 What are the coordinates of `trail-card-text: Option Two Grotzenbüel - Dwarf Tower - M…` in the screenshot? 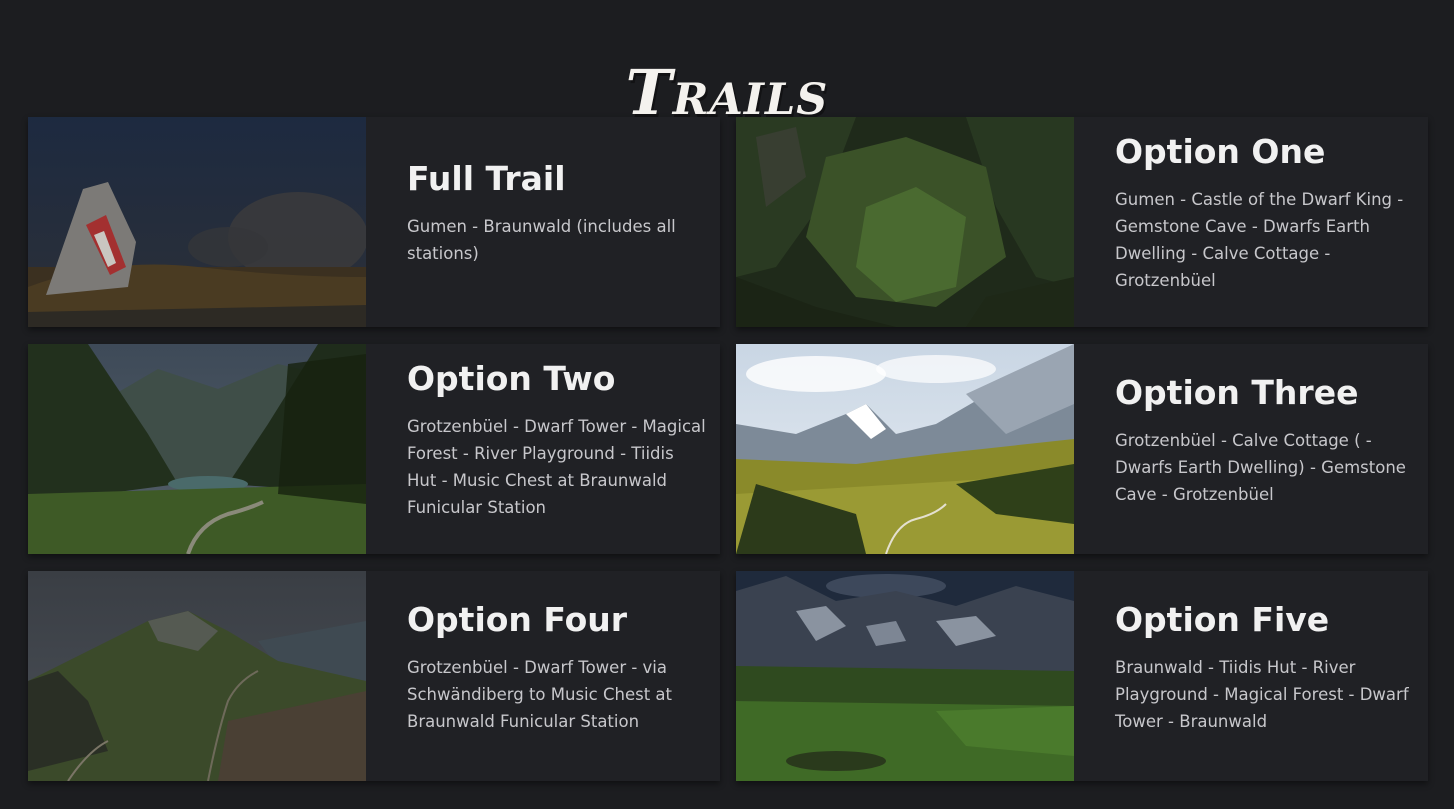 It's located at (557, 449).